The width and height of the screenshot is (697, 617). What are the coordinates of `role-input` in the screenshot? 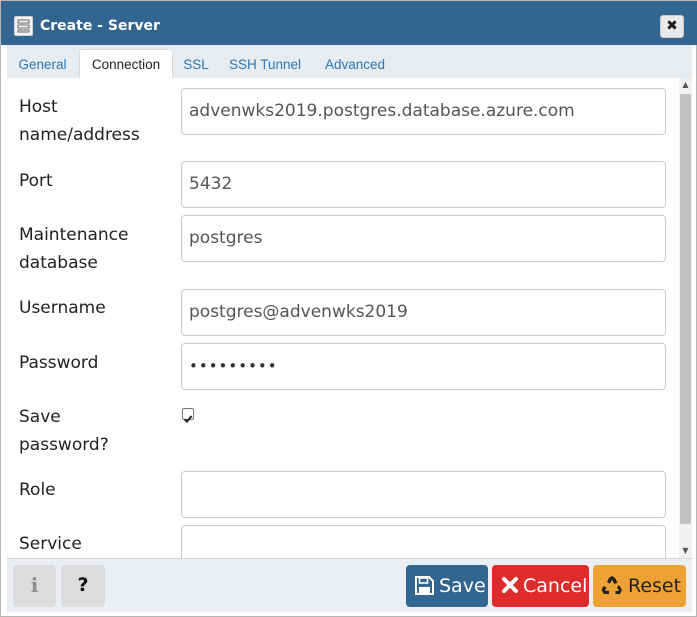 It's located at (423, 494).